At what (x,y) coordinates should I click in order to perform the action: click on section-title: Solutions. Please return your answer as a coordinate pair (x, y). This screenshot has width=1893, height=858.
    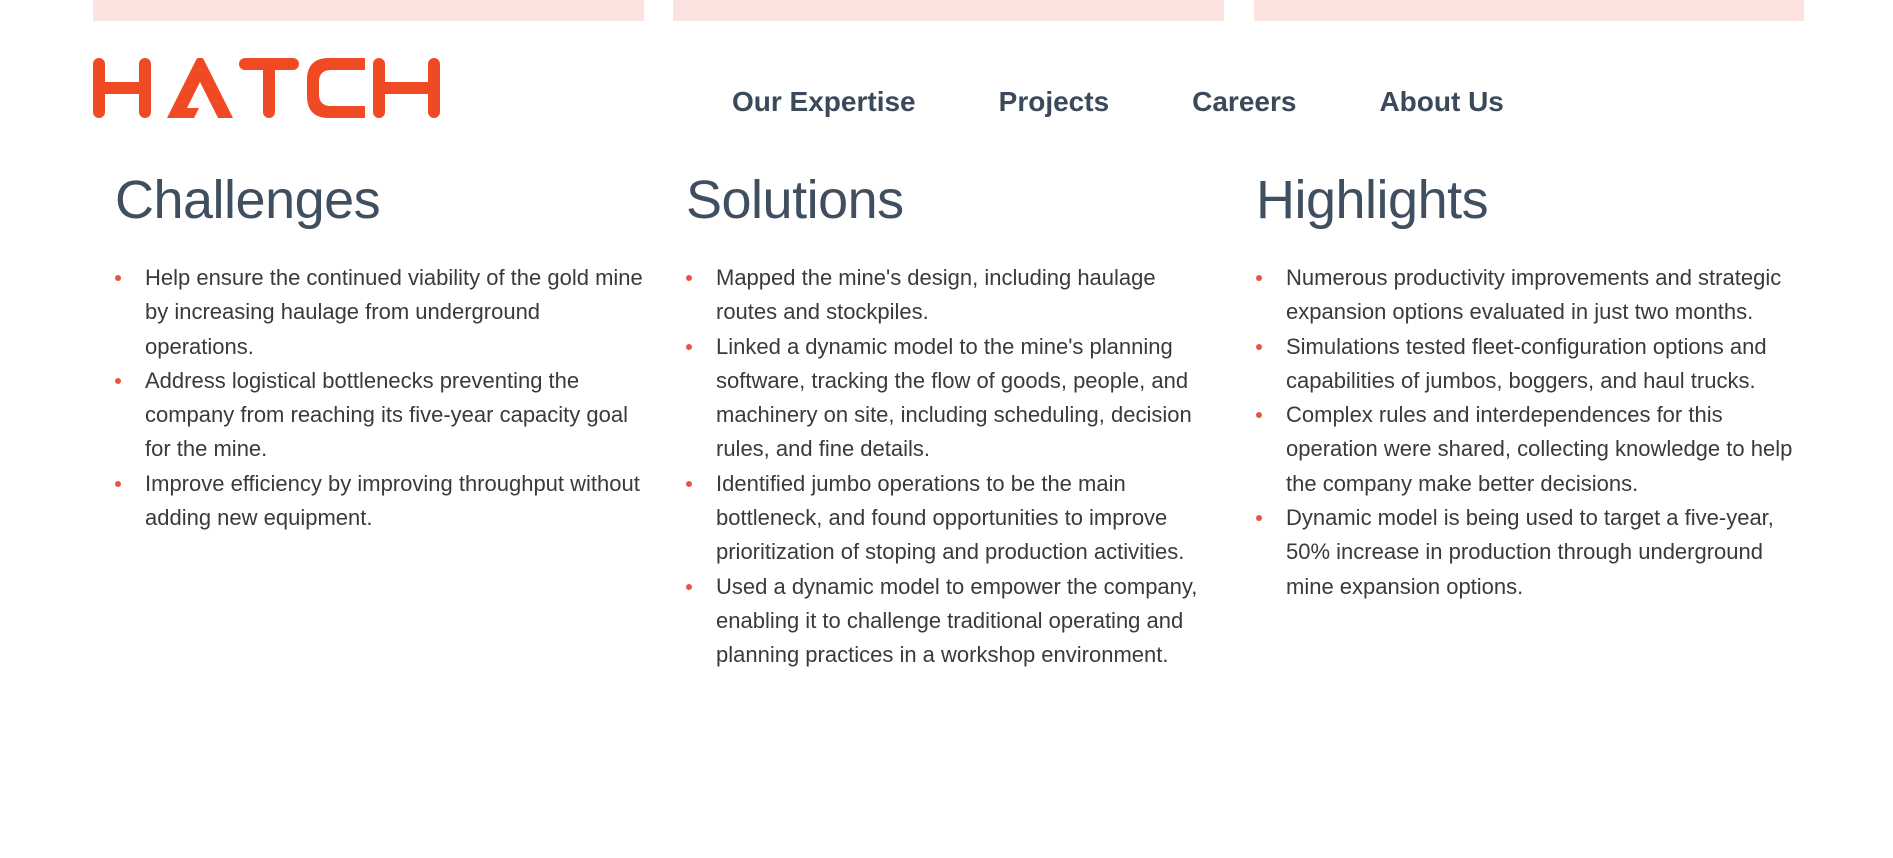
    Looking at the image, I should click on (795, 200).